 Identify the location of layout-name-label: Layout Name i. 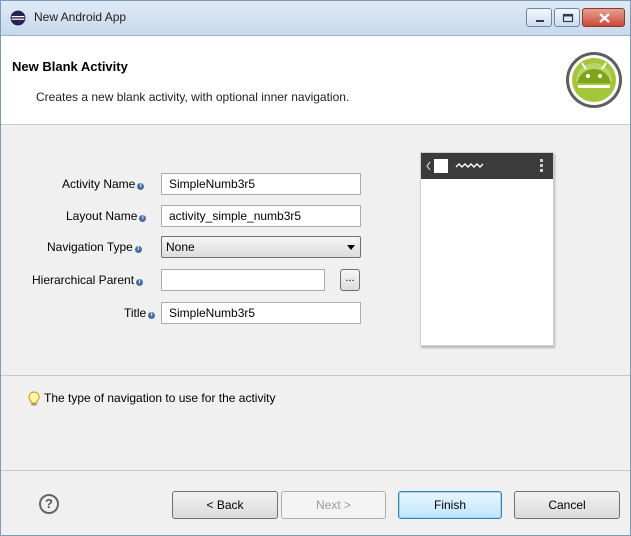
(106, 216).